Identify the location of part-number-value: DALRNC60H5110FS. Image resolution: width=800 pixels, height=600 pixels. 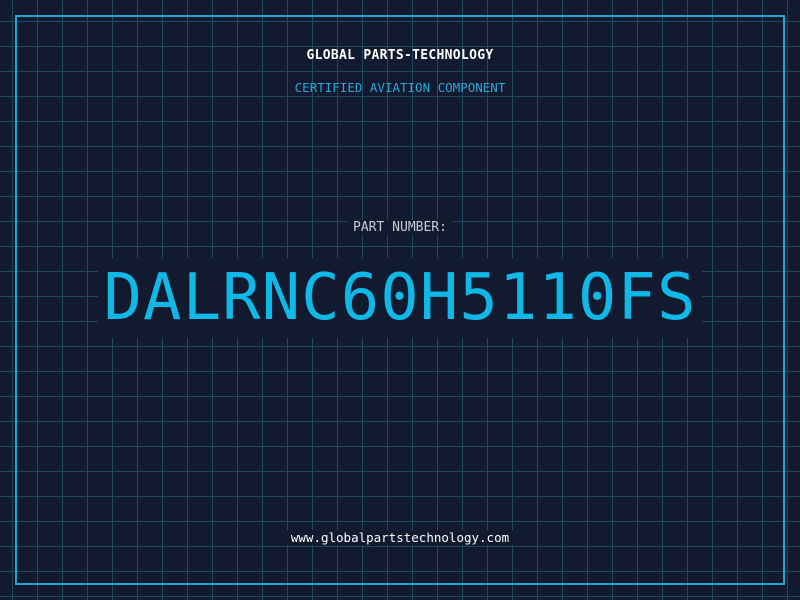
(400, 298).